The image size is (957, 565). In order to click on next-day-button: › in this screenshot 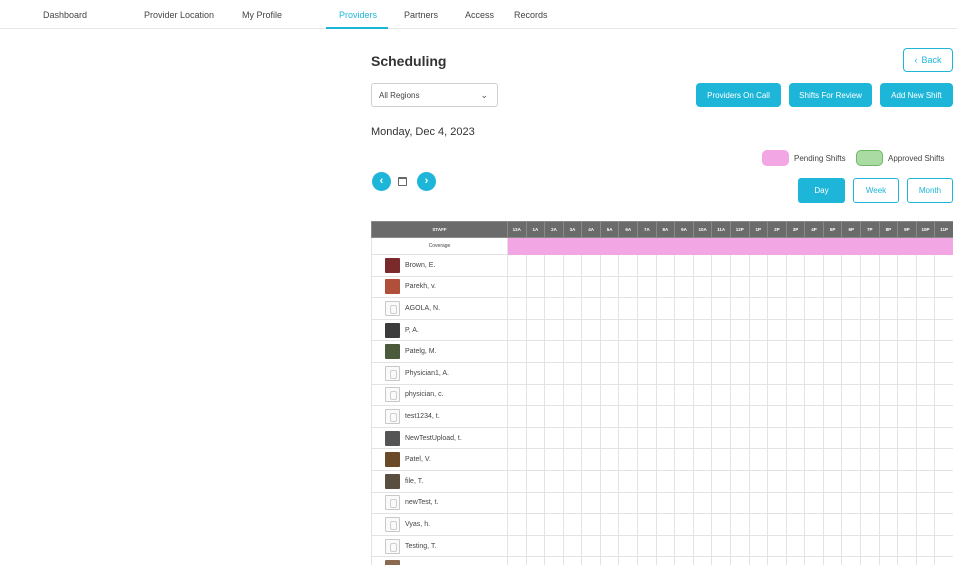, I will do `click(426, 181)`.